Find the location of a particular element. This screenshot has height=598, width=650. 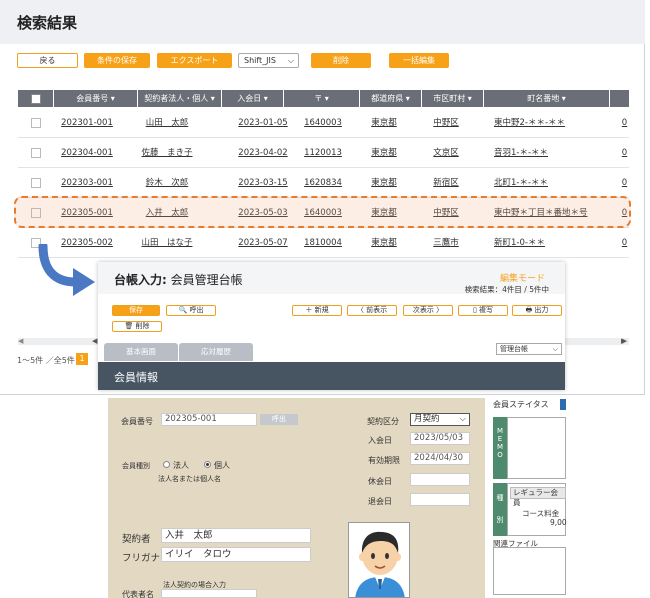

expire-date-field: 2024/04/30 is located at coordinates (440, 458).